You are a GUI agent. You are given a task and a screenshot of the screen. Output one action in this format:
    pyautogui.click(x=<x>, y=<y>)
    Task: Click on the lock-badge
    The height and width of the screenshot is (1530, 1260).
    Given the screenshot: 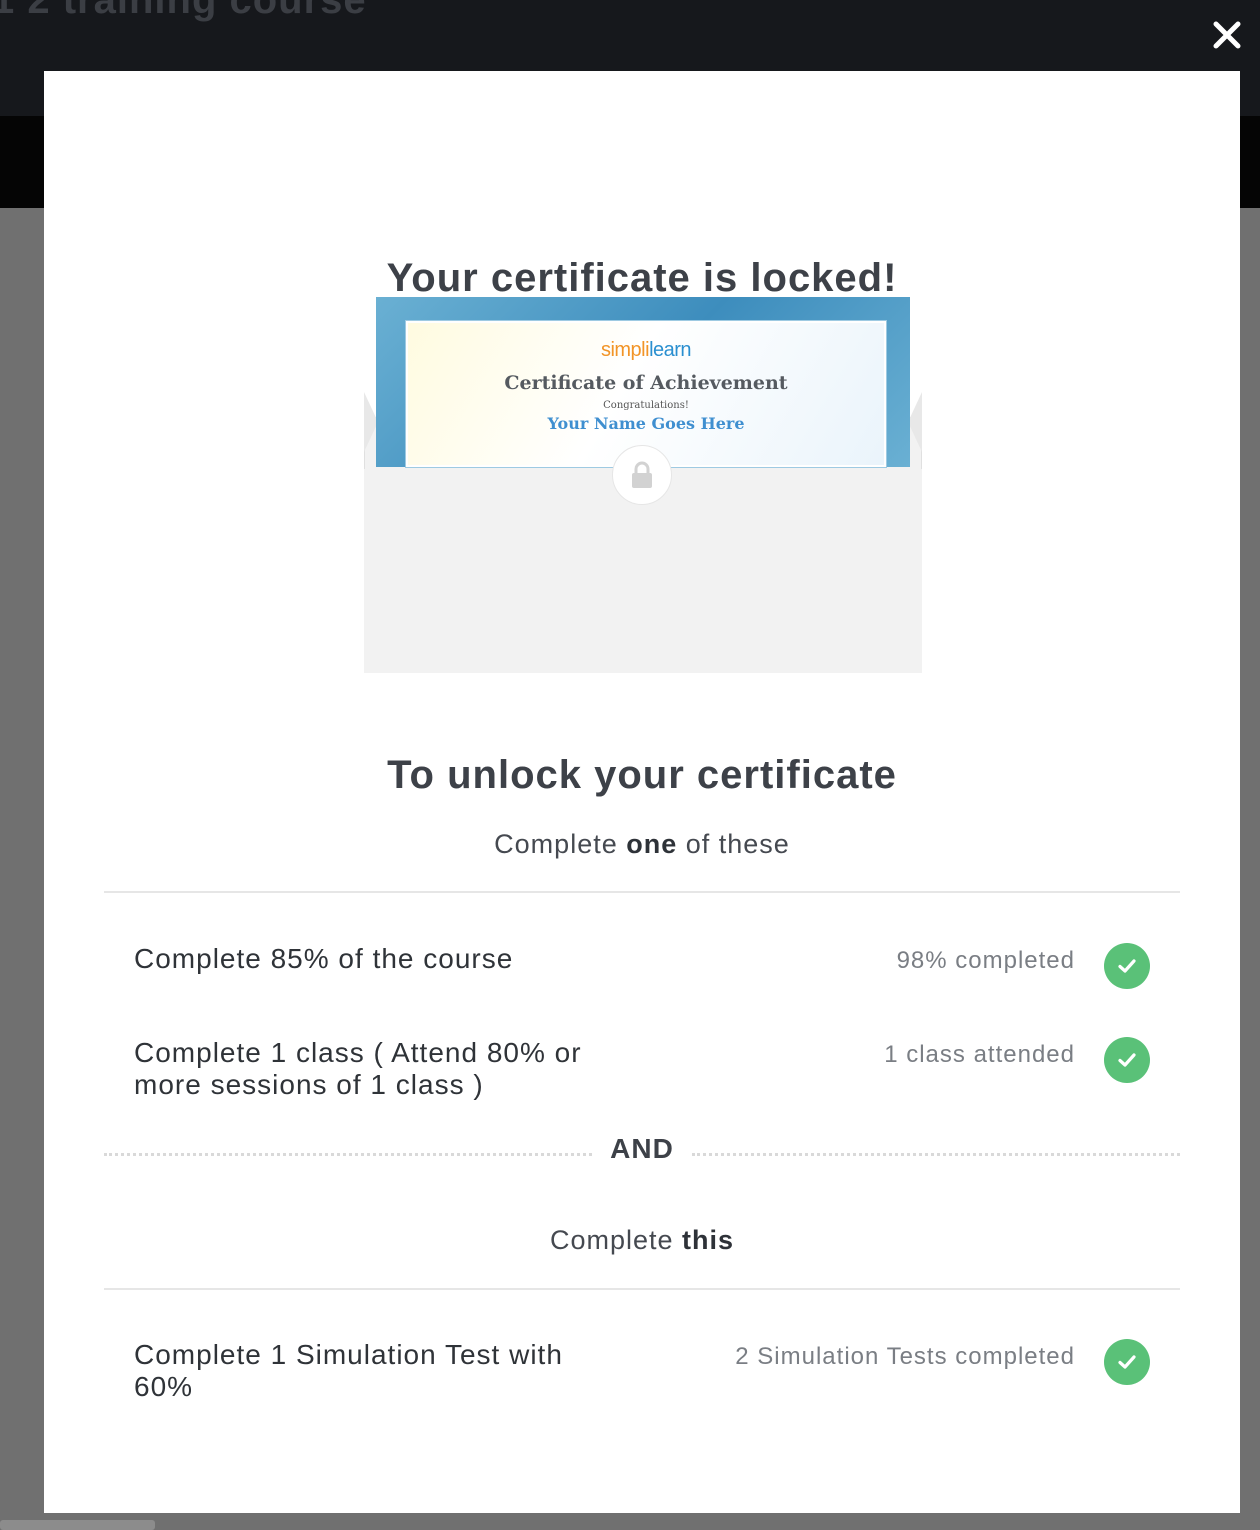 What is the action you would take?
    pyautogui.click(x=642, y=475)
    